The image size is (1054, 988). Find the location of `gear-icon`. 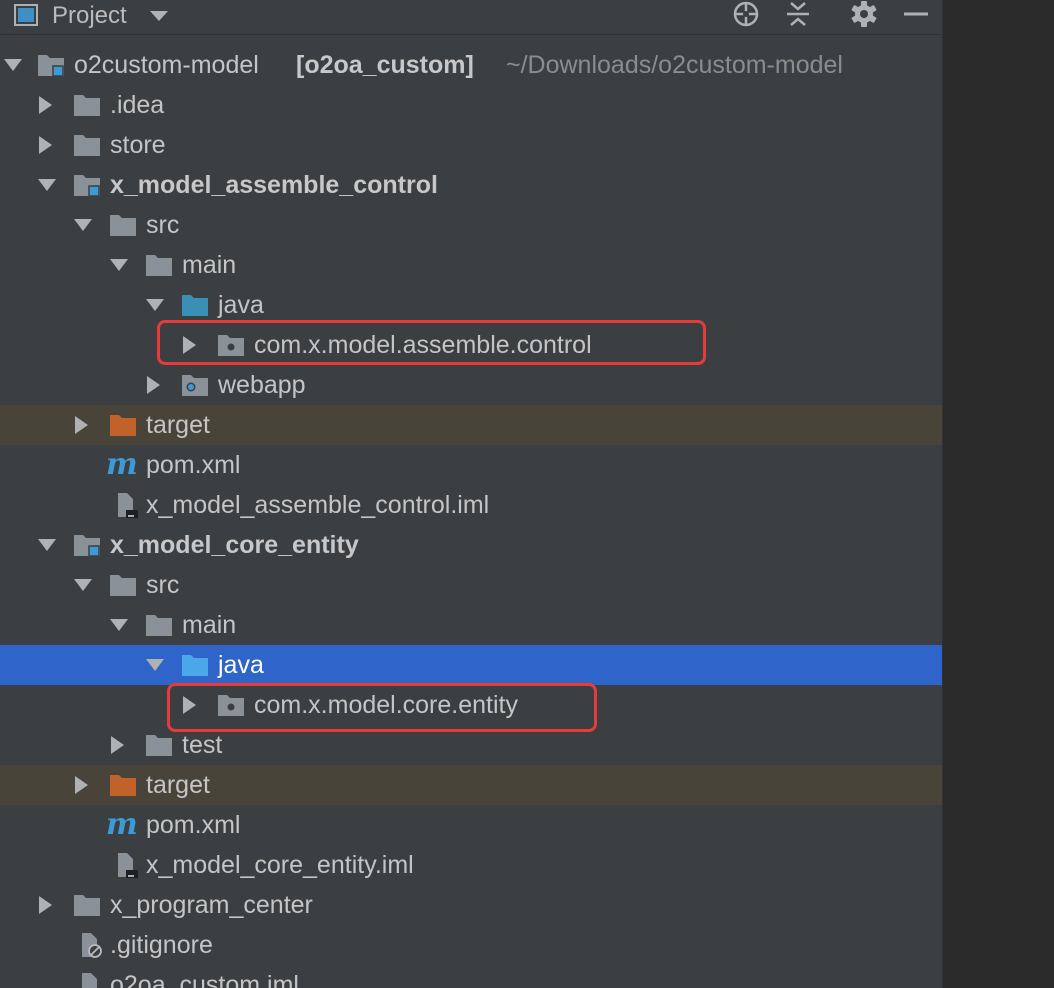

gear-icon is located at coordinates (864, 16).